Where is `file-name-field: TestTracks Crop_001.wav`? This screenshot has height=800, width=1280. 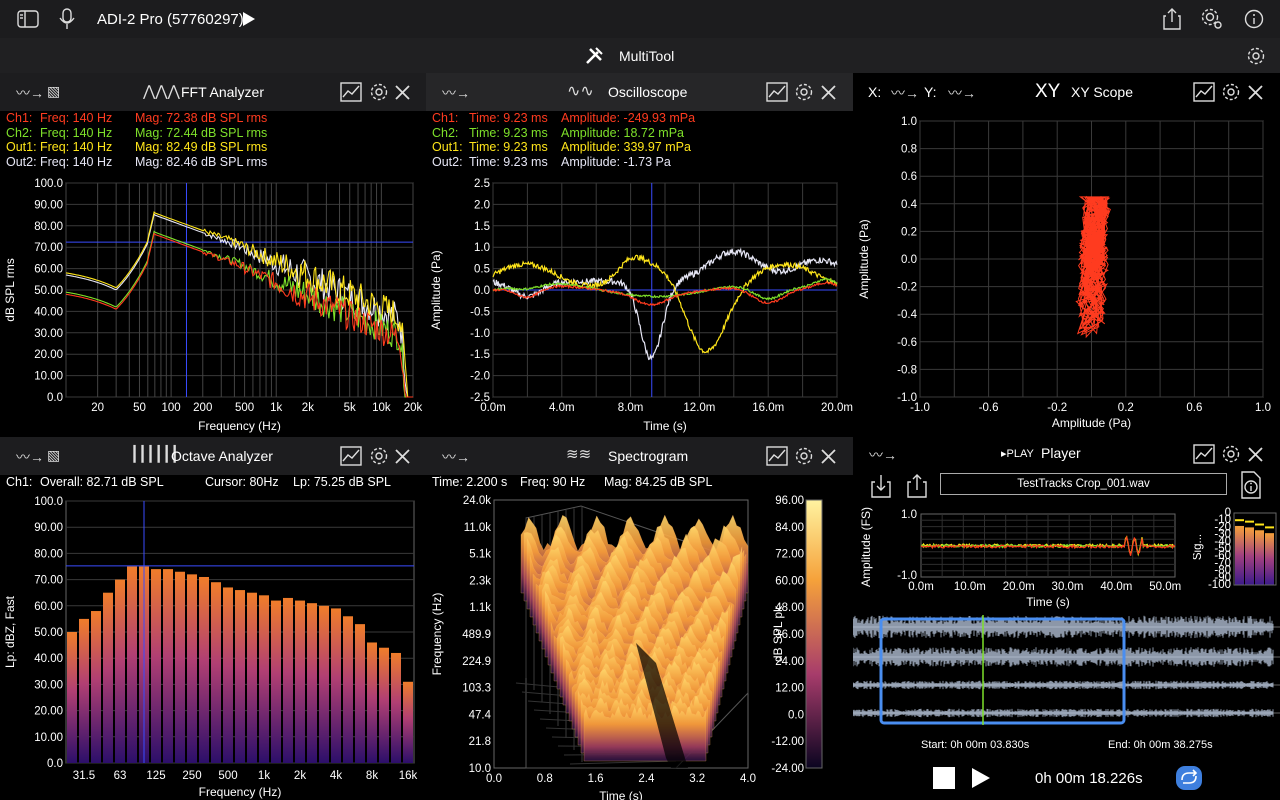
file-name-field: TestTracks Crop_001.wav is located at coordinates (1083, 484).